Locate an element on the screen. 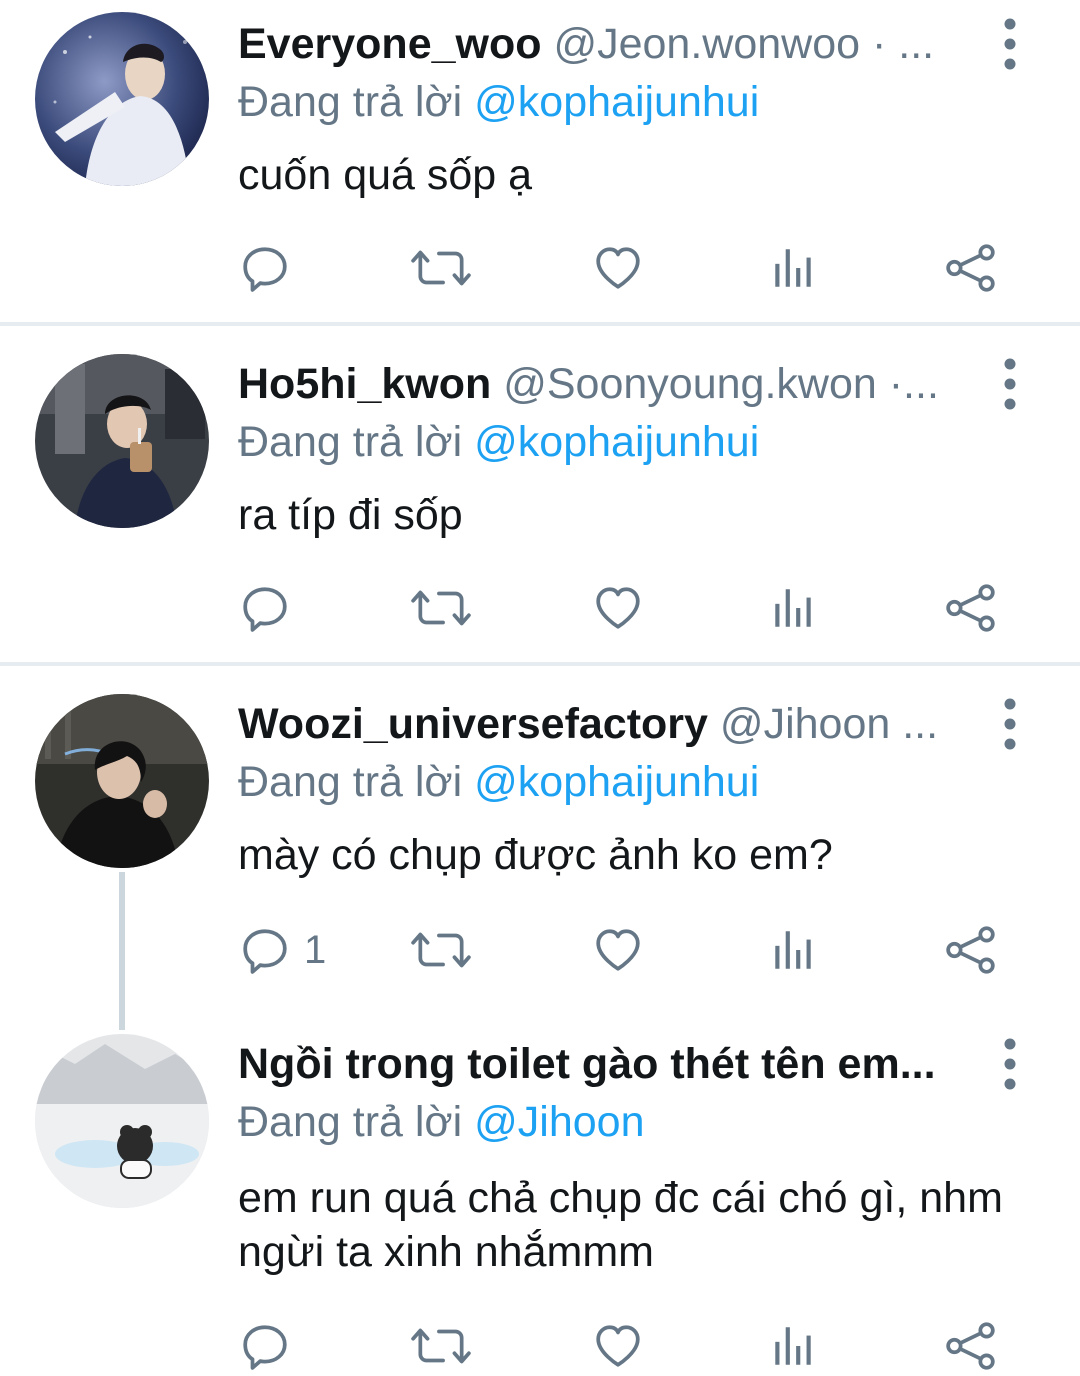 The image size is (1080, 1376). display-name: Woozi_universefactory is located at coordinates (473, 724).